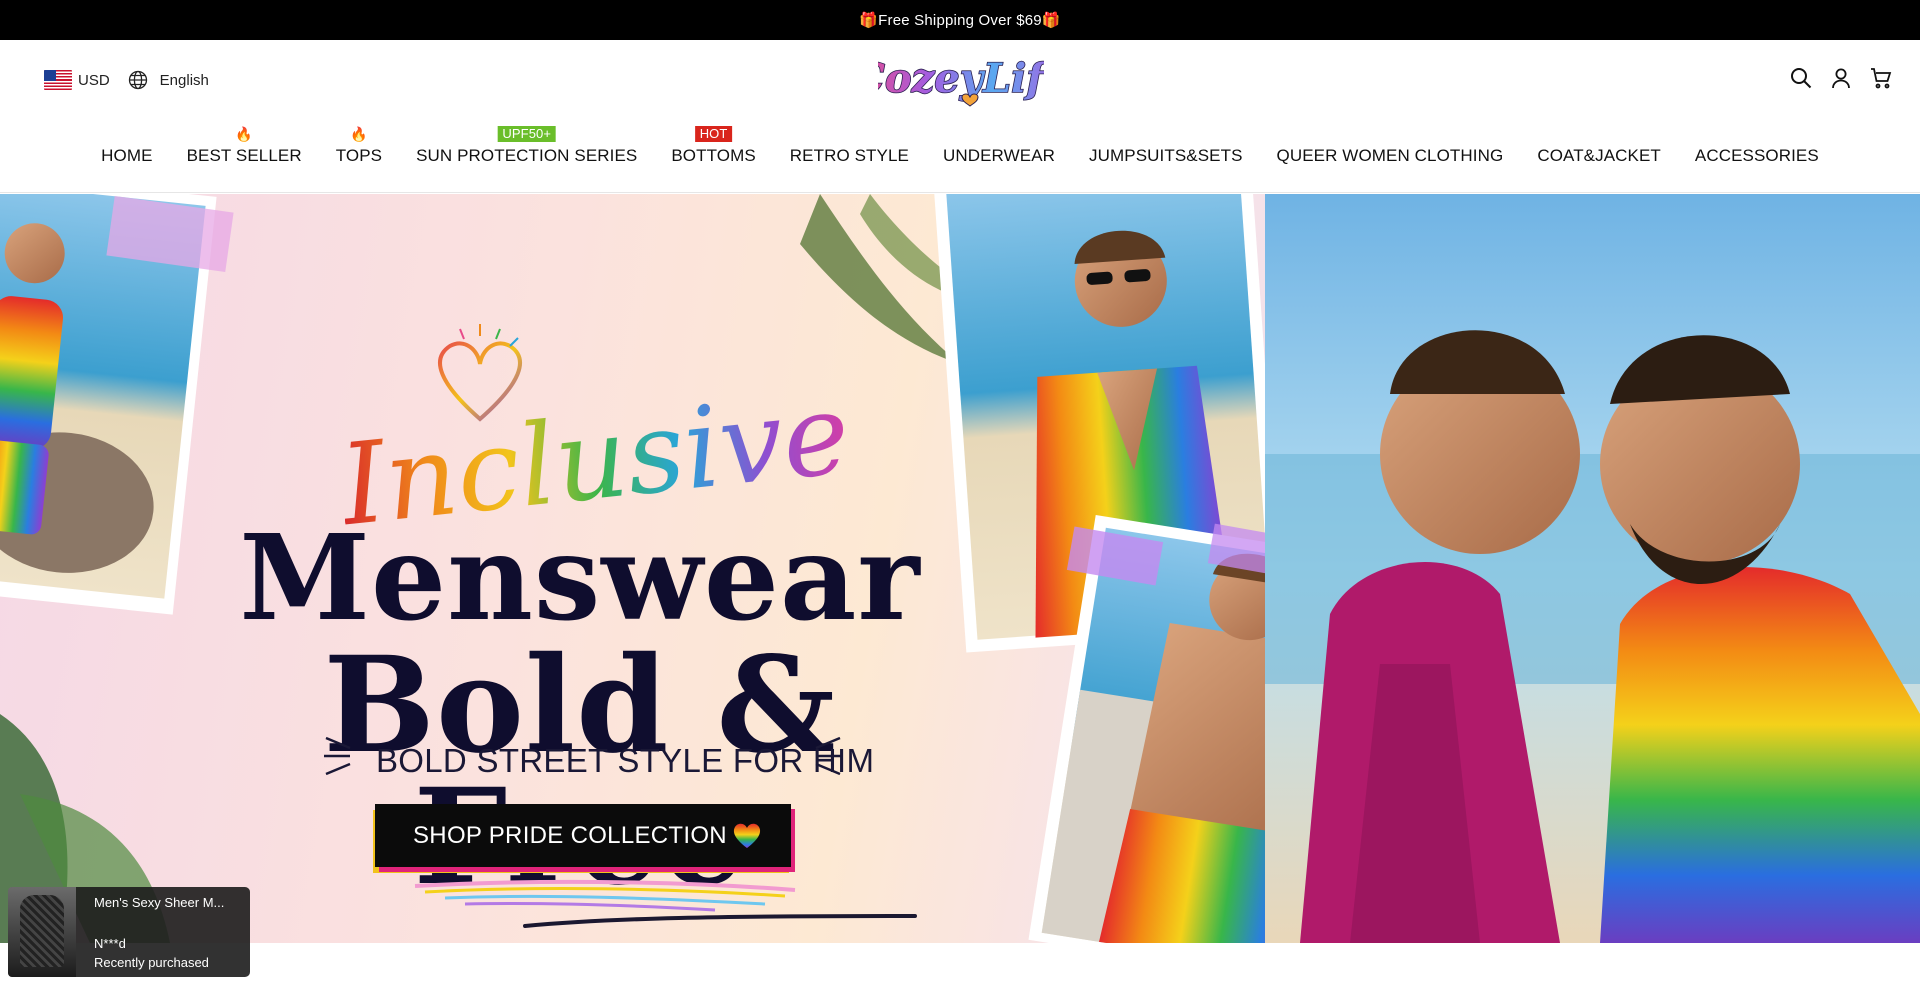 The height and width of the screenshot is (993, 1920). I want to click on nav-item-retro-style: RETRO STYLE, so click(849, 156).